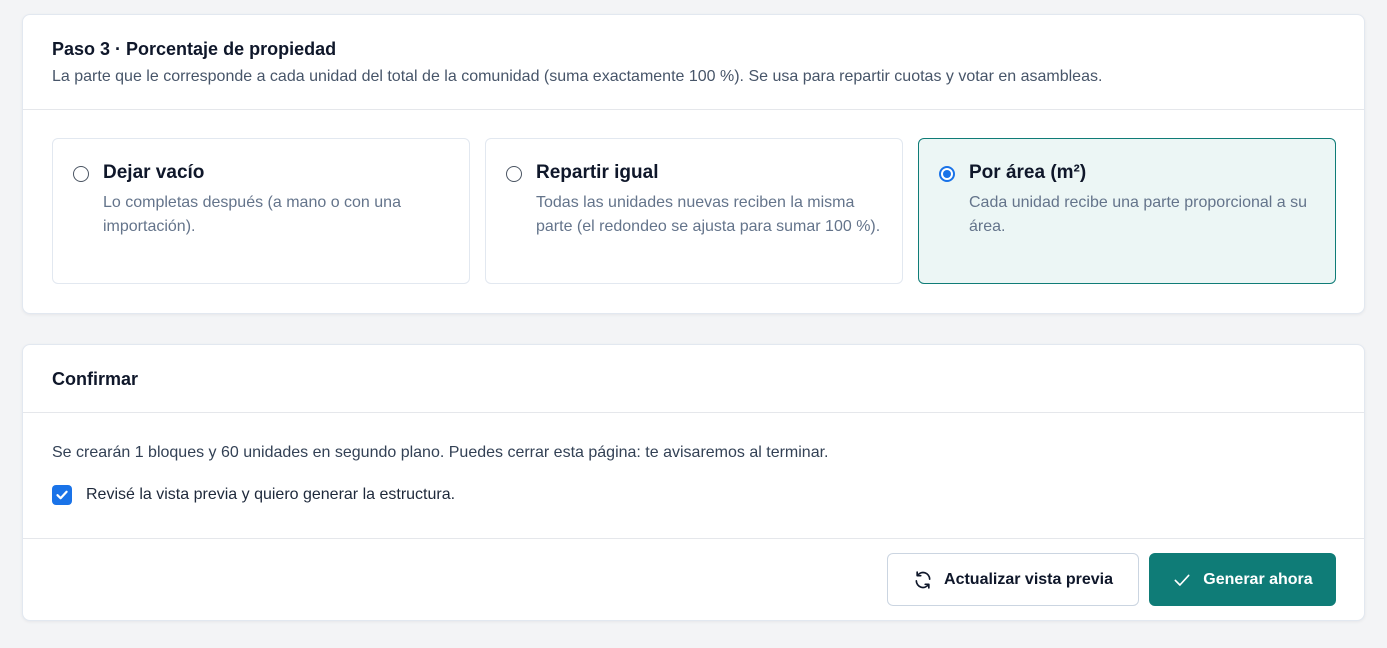 The width and height of the screenshot is (1387, 648). What do you see at coordinates (514, 174) in the screenshot?
I see `radio-split-equal` at bounding box center [514, 174].